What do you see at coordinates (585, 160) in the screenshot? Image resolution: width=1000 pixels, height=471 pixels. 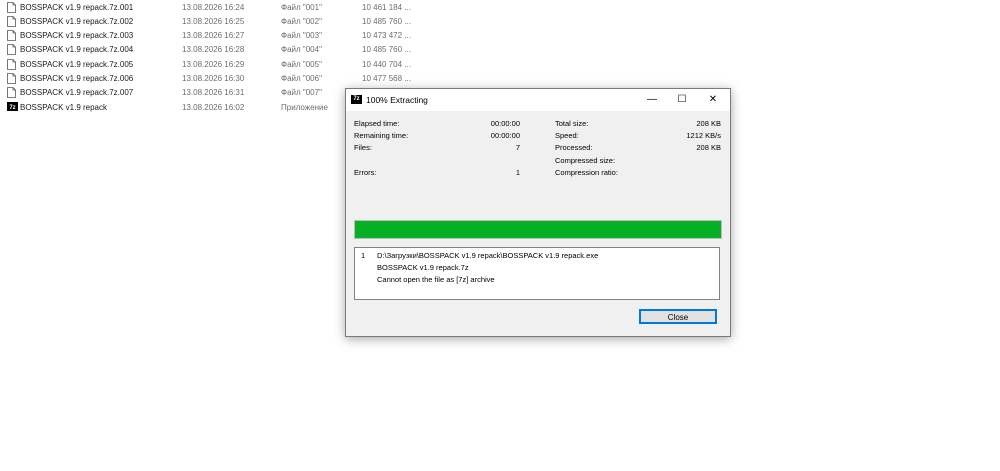 I see `compressed-size-label: Compressed size:` at bounding box center [585, 160].